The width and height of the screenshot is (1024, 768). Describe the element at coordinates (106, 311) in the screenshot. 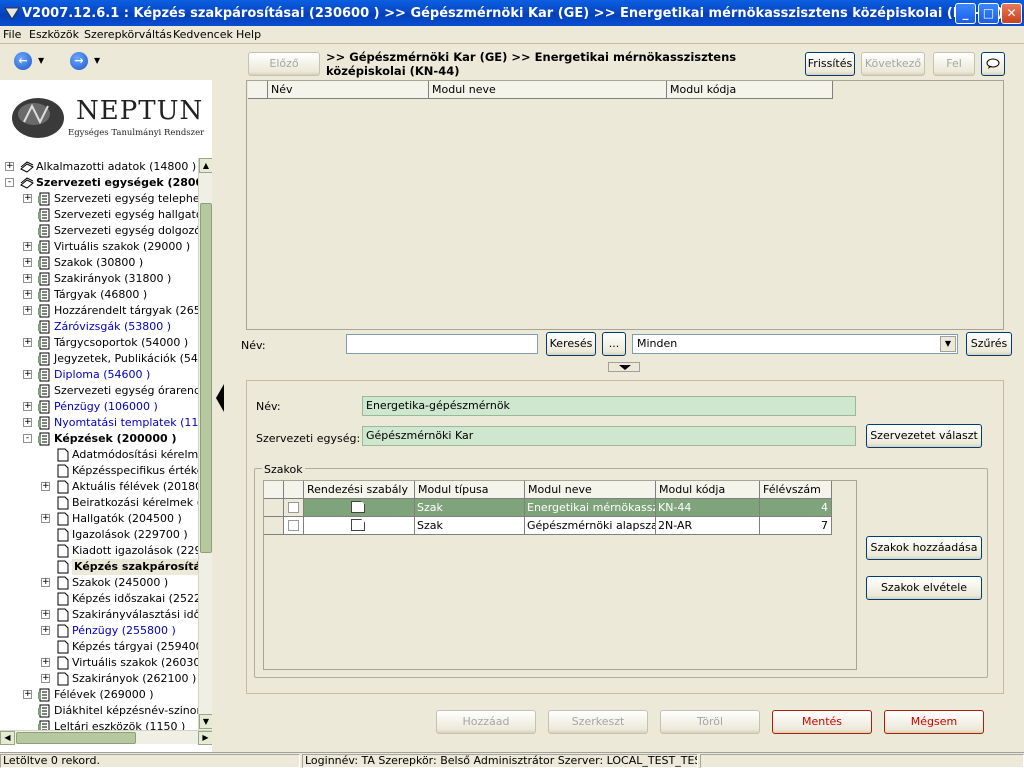

I see `tree-item: + Hozzárendelt tárgyak (2650` at that location.